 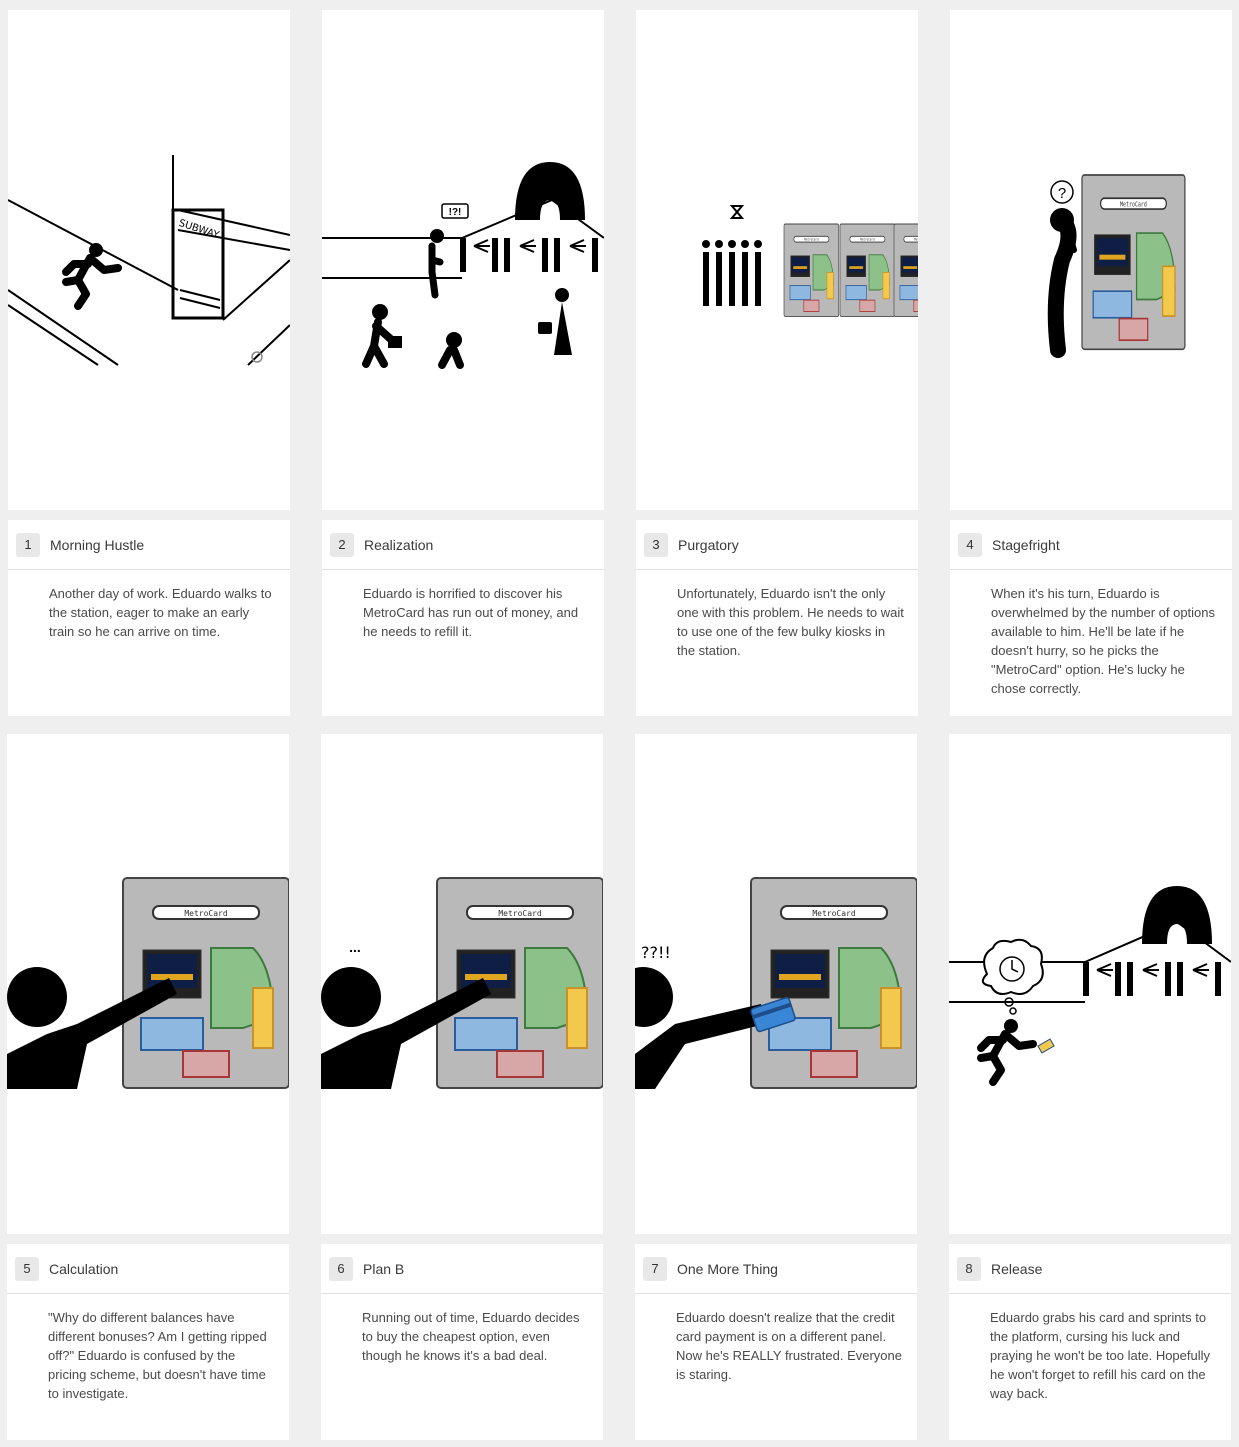 What do you see at coordinates (28, 544) in the screenshot?
I see `panel-number: 1` at bounding box center [28, 544].